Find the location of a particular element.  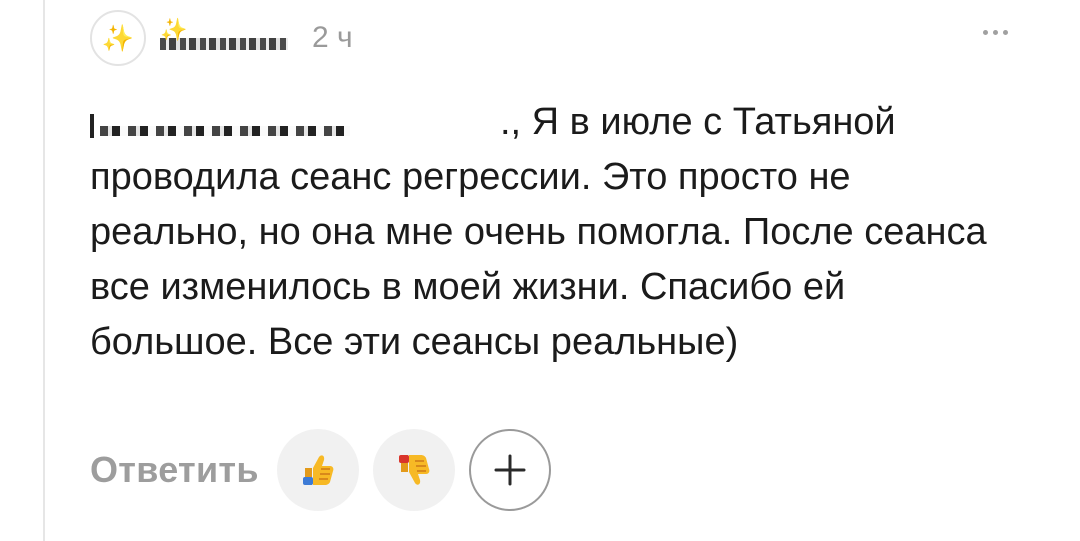

username-sparkles: ✨ is located at coordinates (173, 30).